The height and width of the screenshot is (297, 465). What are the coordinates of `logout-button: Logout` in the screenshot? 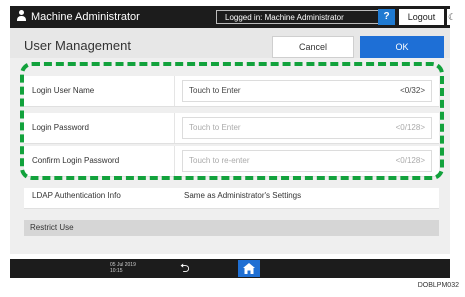 It's located at (421, 17).